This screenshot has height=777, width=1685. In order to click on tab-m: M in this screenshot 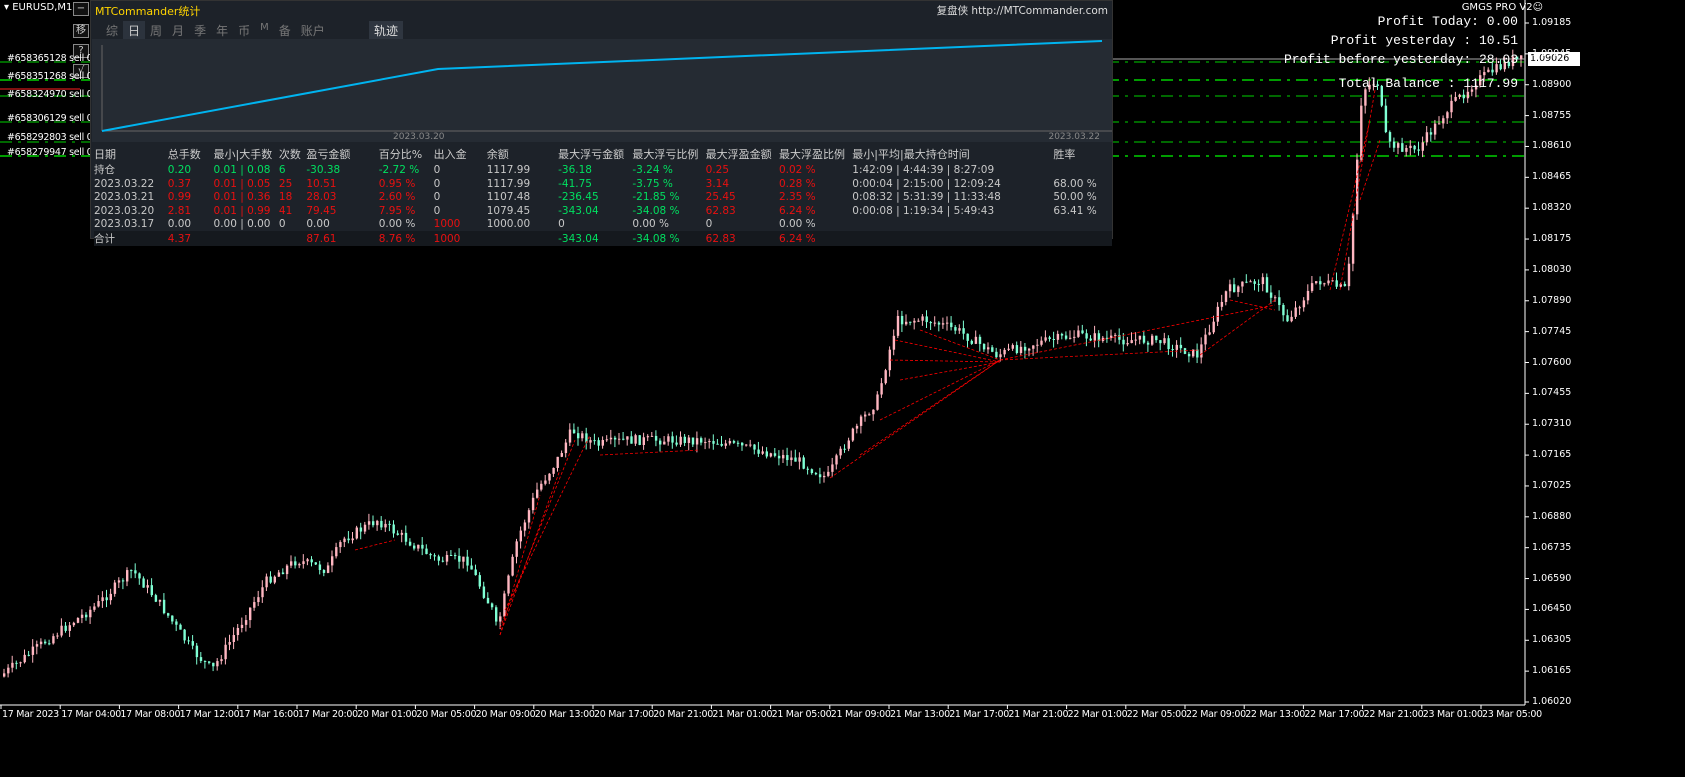, I will do `click(264, 30)`.